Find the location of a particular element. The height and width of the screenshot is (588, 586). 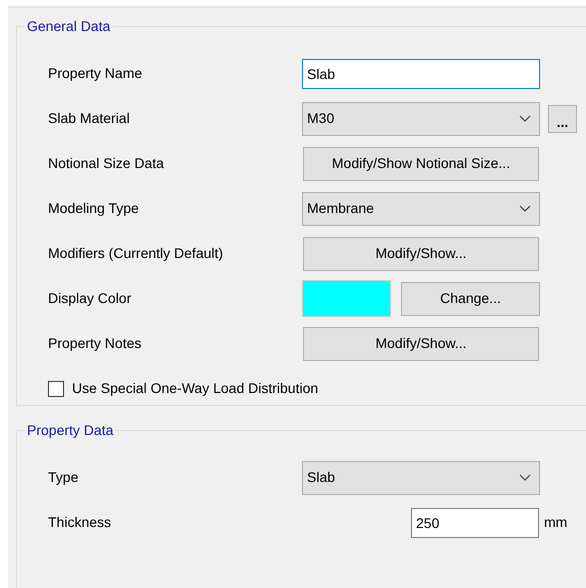

field-label: Thickness is located at coordinates (80, 522).